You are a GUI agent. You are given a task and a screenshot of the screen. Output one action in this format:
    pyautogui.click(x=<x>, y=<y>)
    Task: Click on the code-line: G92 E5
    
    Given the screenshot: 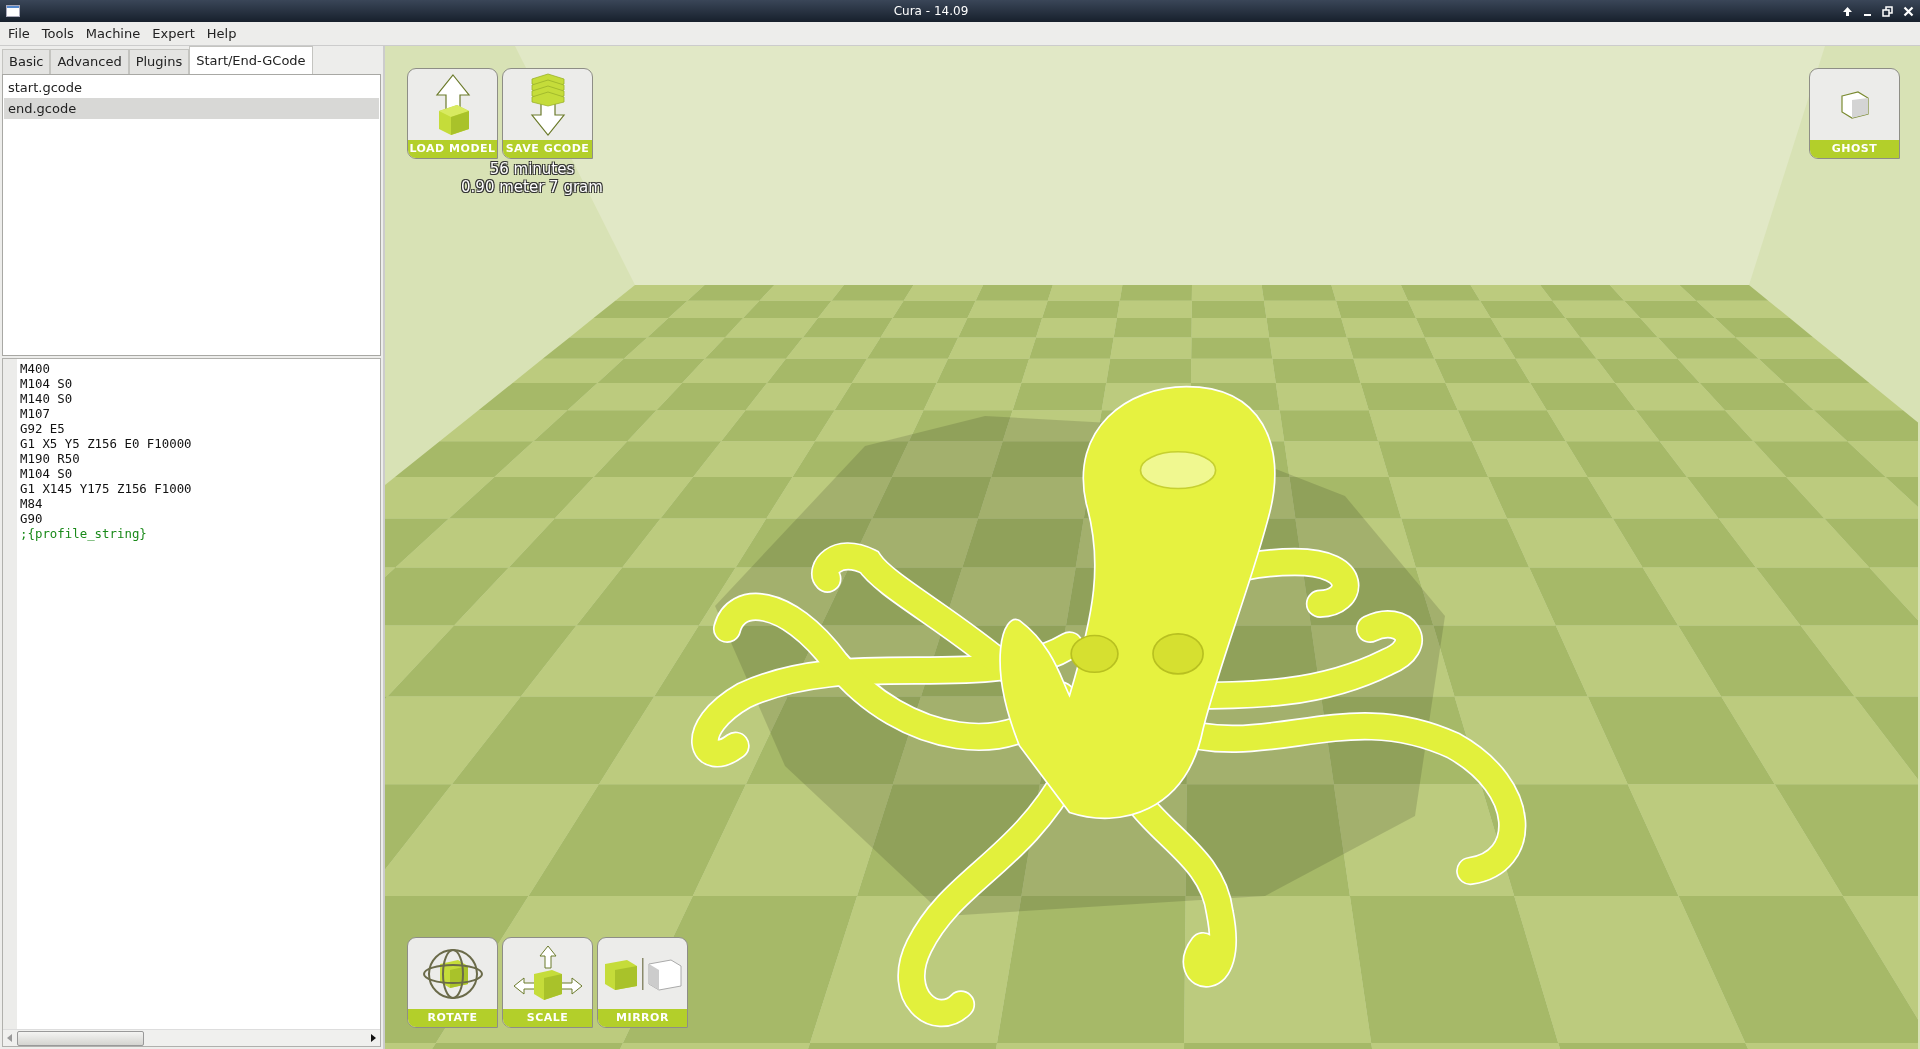 What is the action you would take?
    pyautogui.click(x=42, y=428)
    